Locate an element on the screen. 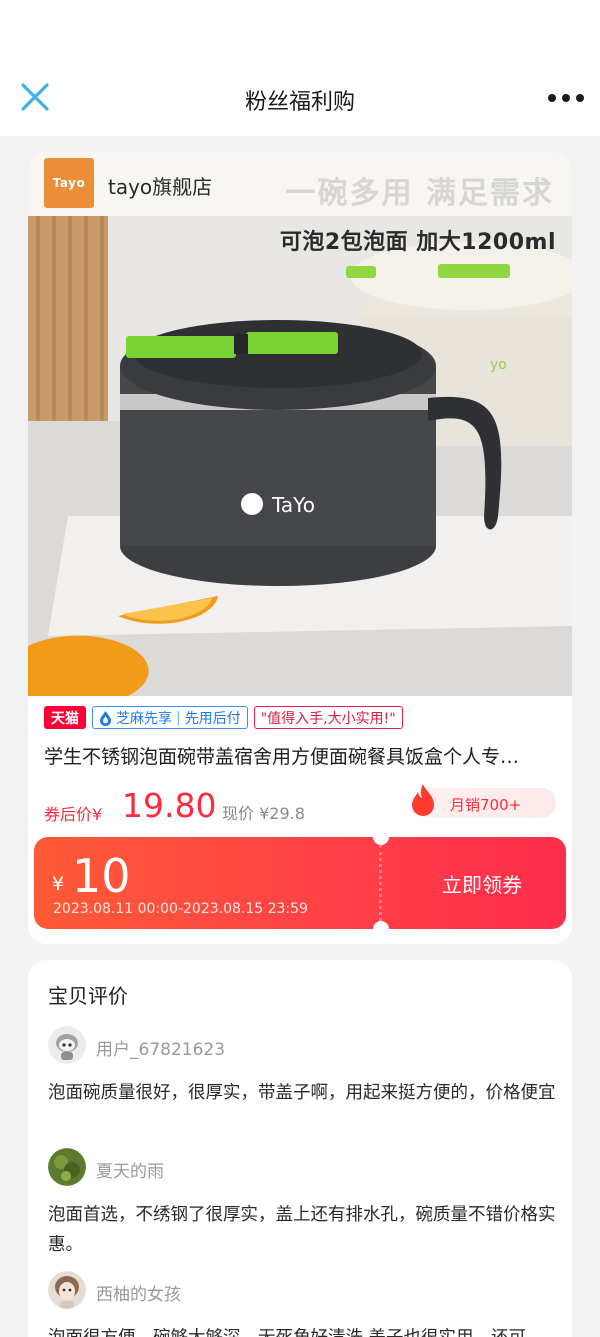 This screenshot has width=600, height=1337. hero-headline: 可泡2包泡面 加大1200ml is located at coordinates (417, 242).